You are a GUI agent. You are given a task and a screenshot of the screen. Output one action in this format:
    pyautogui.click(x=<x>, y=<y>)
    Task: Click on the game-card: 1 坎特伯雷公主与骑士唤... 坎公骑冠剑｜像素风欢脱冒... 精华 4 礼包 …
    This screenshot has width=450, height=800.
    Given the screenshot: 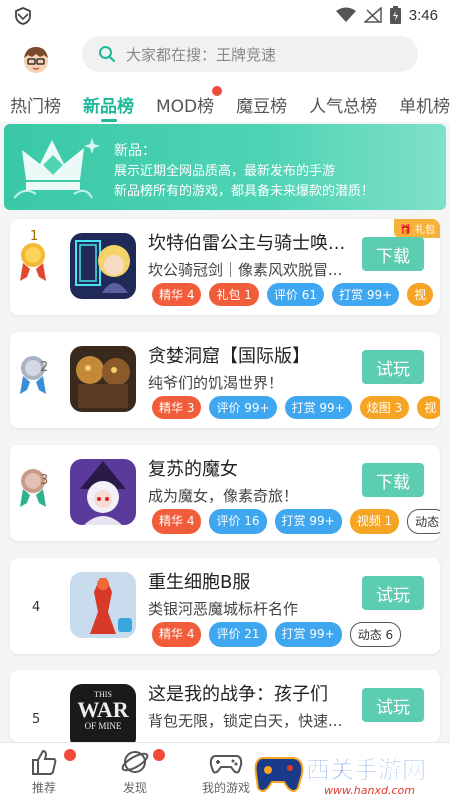 What is the action you would take?
    pyautogui.click(x=225, y=267)
    